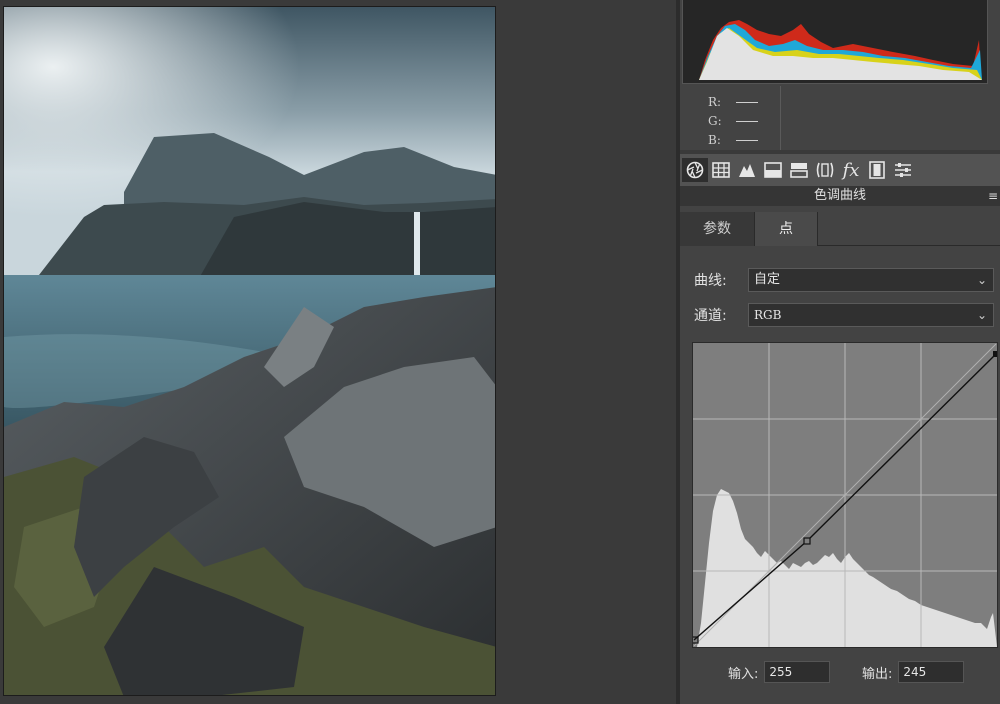  I want to click on channel-row: 通道: RGB ⌄, so click(844, 315).